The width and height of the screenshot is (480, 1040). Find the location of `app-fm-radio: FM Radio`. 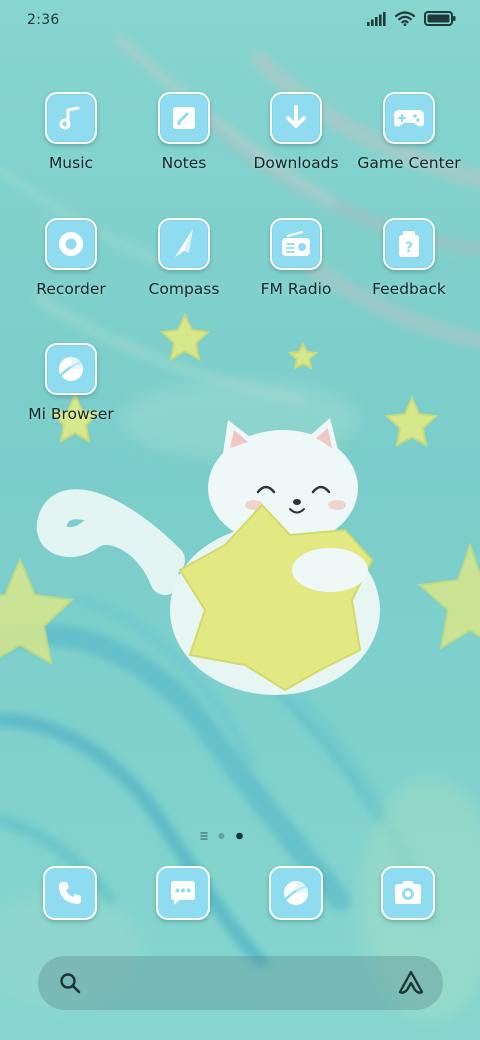

app-fm-radio: FM Radio is located at coordinates (296, 258).